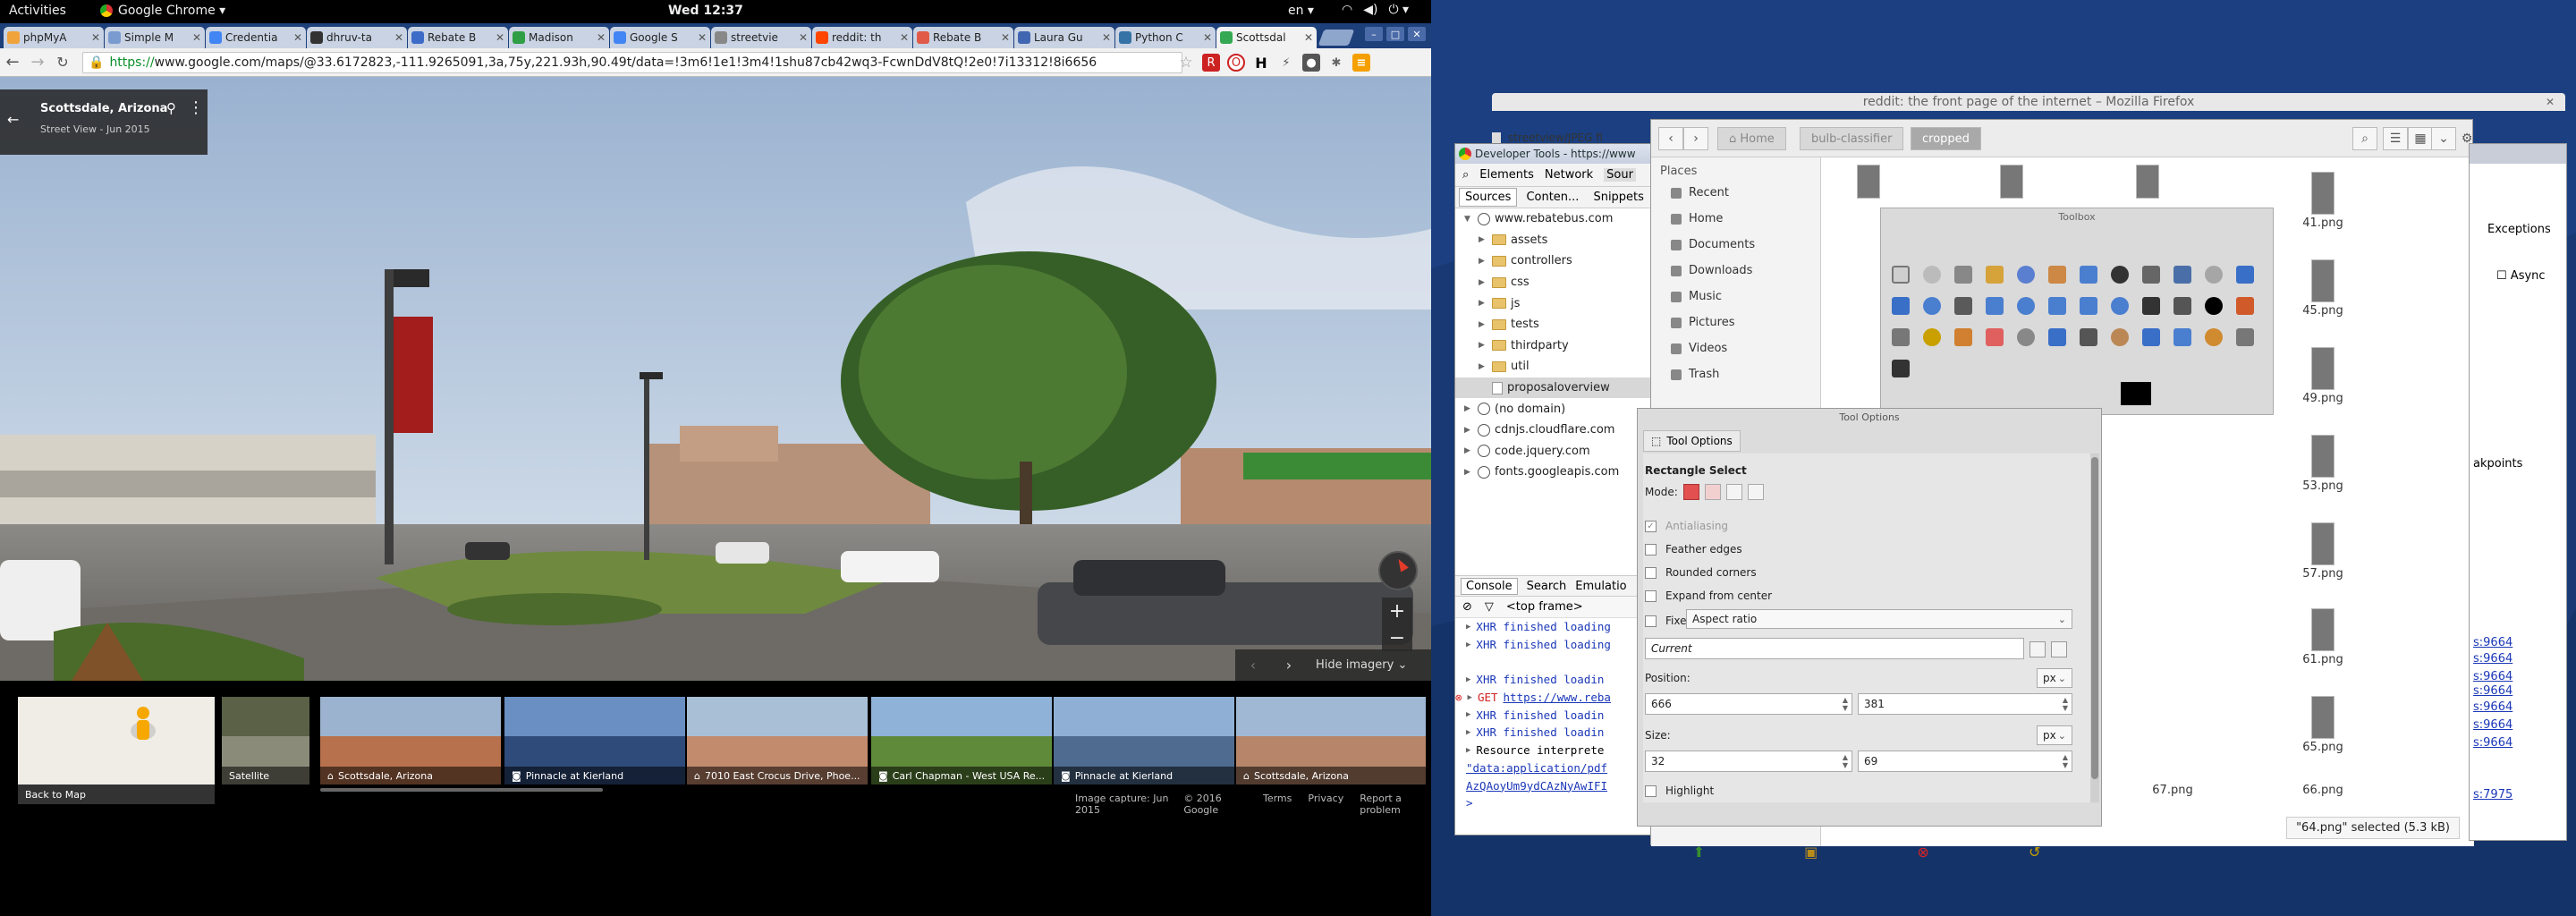 This screenshot has width=2576, height=916. What do you see at coordinates (2025, 274) in the screenshot?
I see `color-select-tool-icon` at bounding box center [2025, 274].